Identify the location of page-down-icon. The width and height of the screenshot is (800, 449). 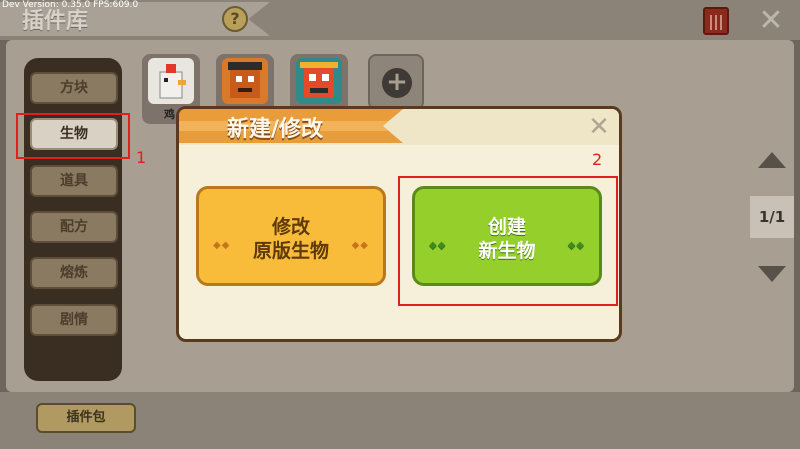
(772, 274).